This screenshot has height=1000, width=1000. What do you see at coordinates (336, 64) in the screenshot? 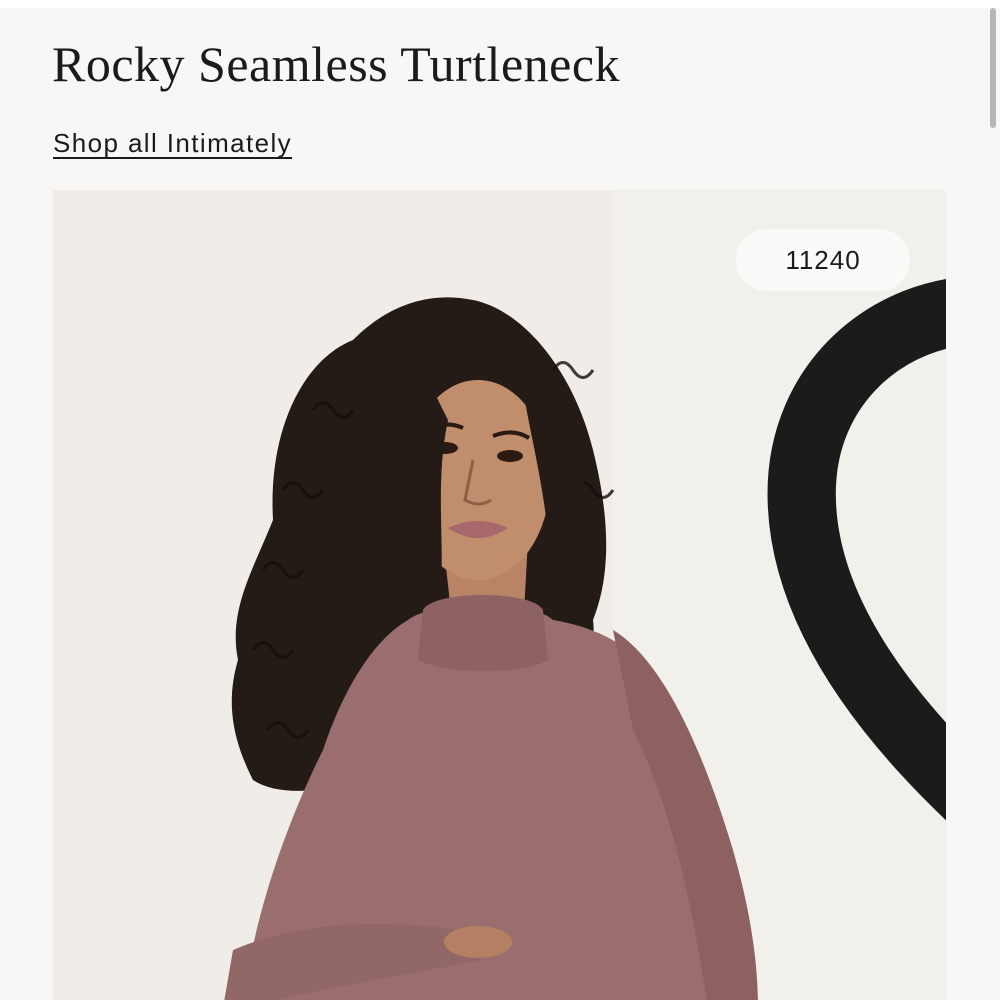
I see `product-title: Rocky Seamless Turtleneck` at bounding box center [336, 64].